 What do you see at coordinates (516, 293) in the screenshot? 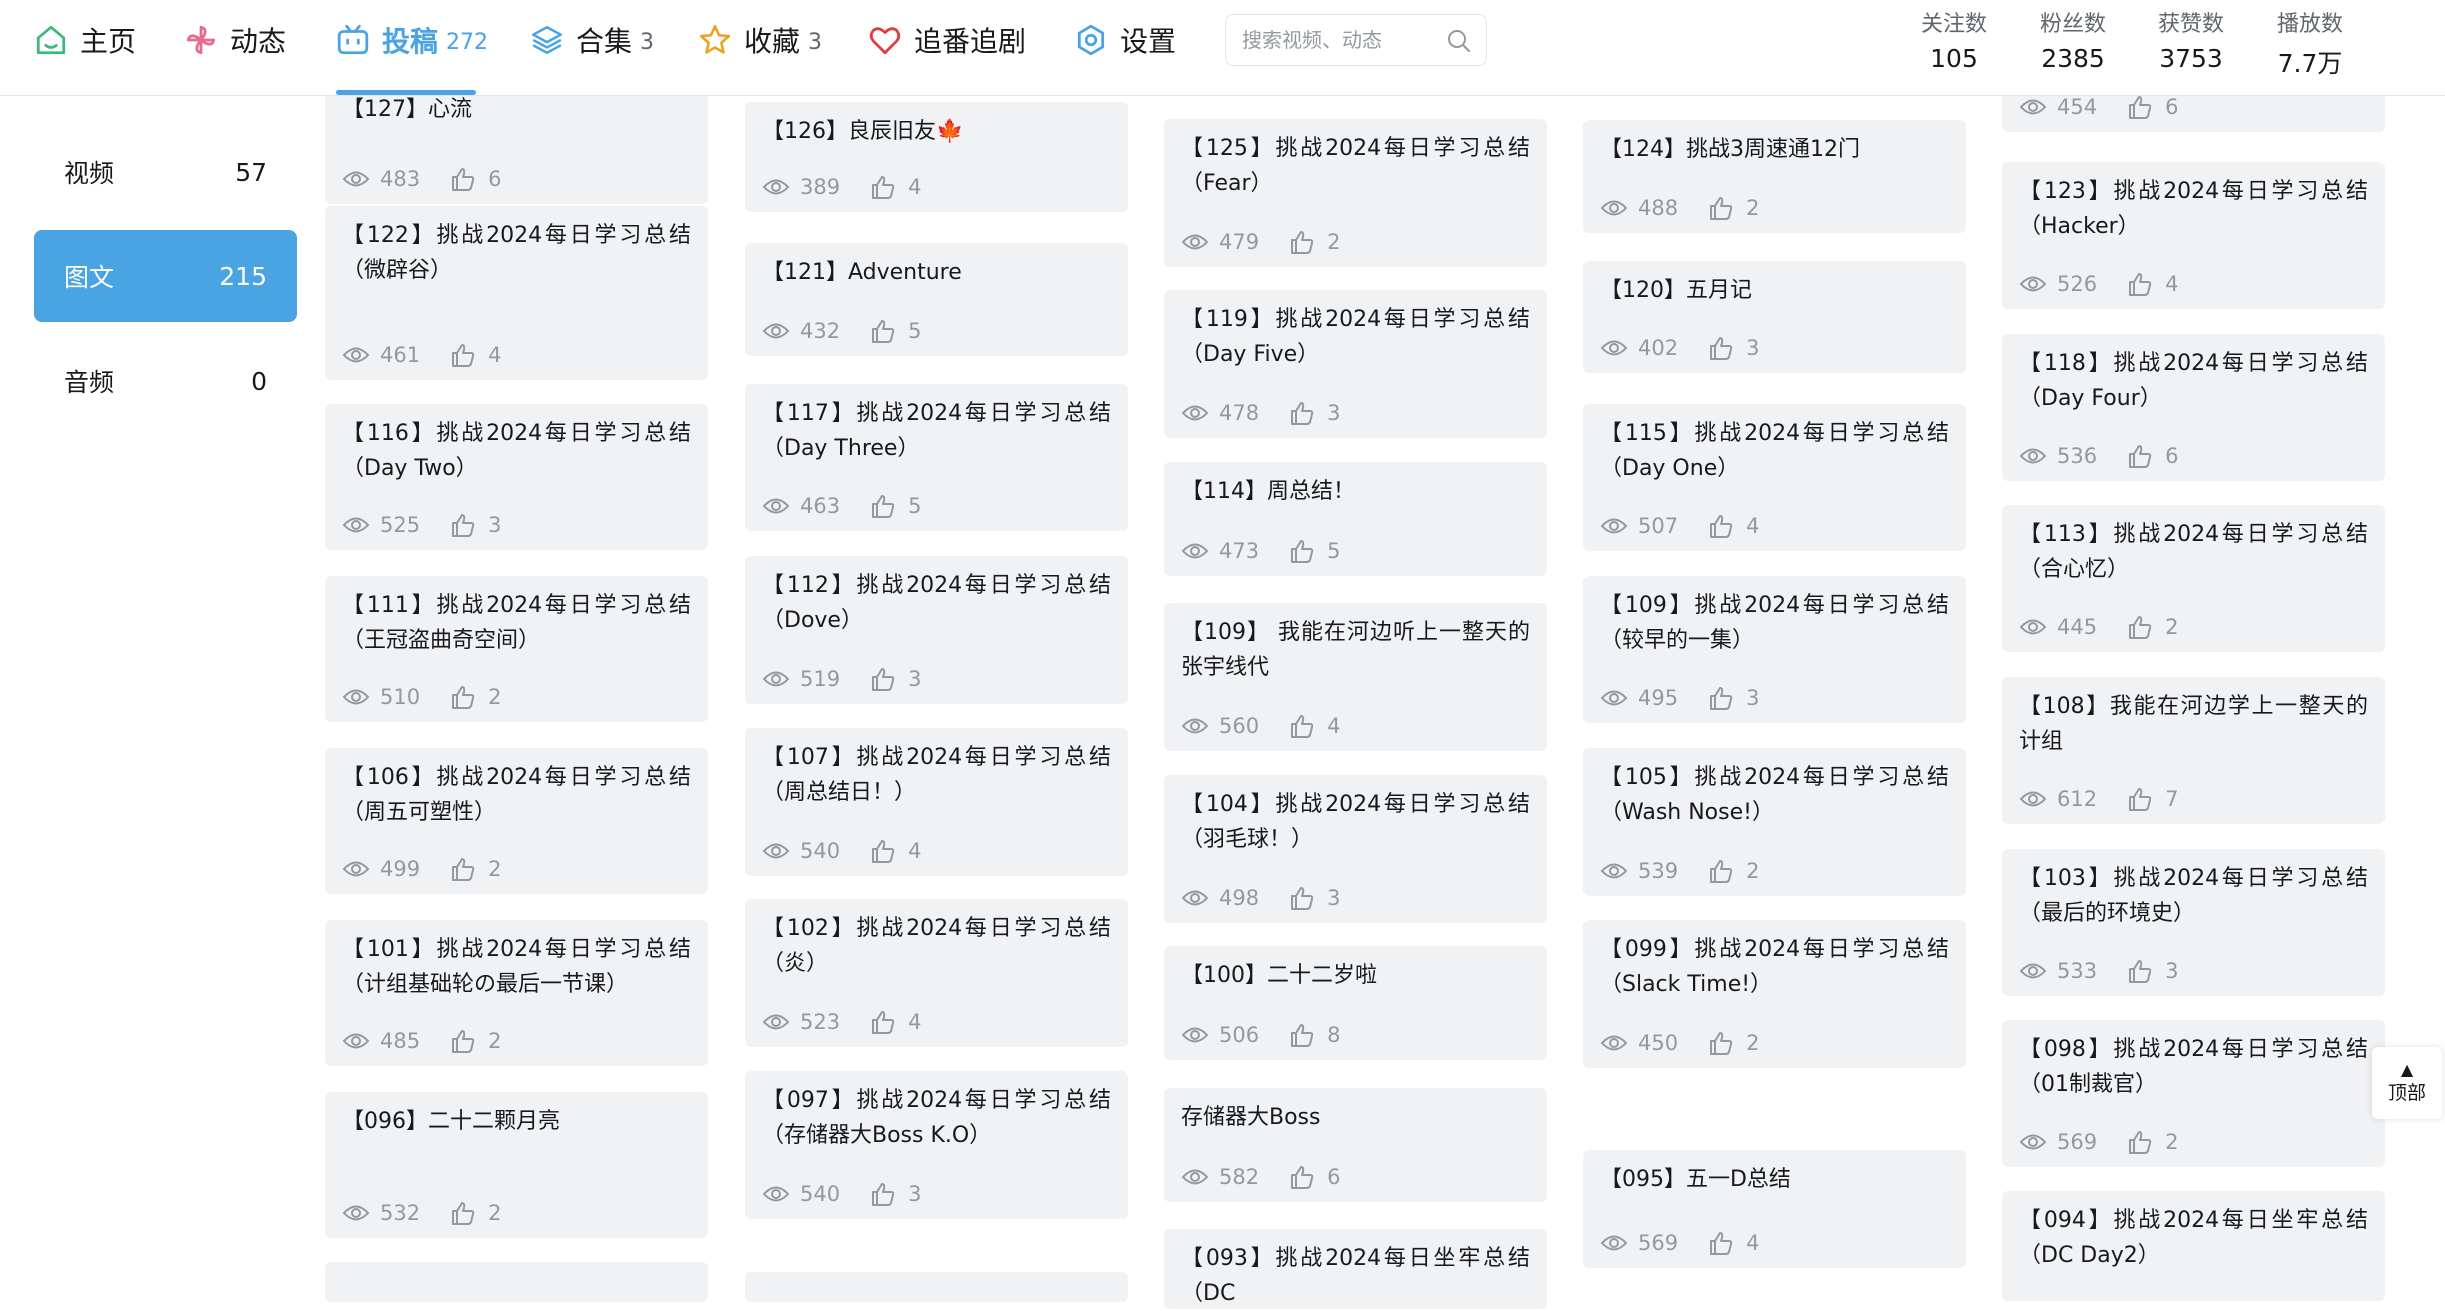
I see `article-card: 【122】挑战2024每日学习总结（微辟谷） 461 4` at bounding box center [516, 293].